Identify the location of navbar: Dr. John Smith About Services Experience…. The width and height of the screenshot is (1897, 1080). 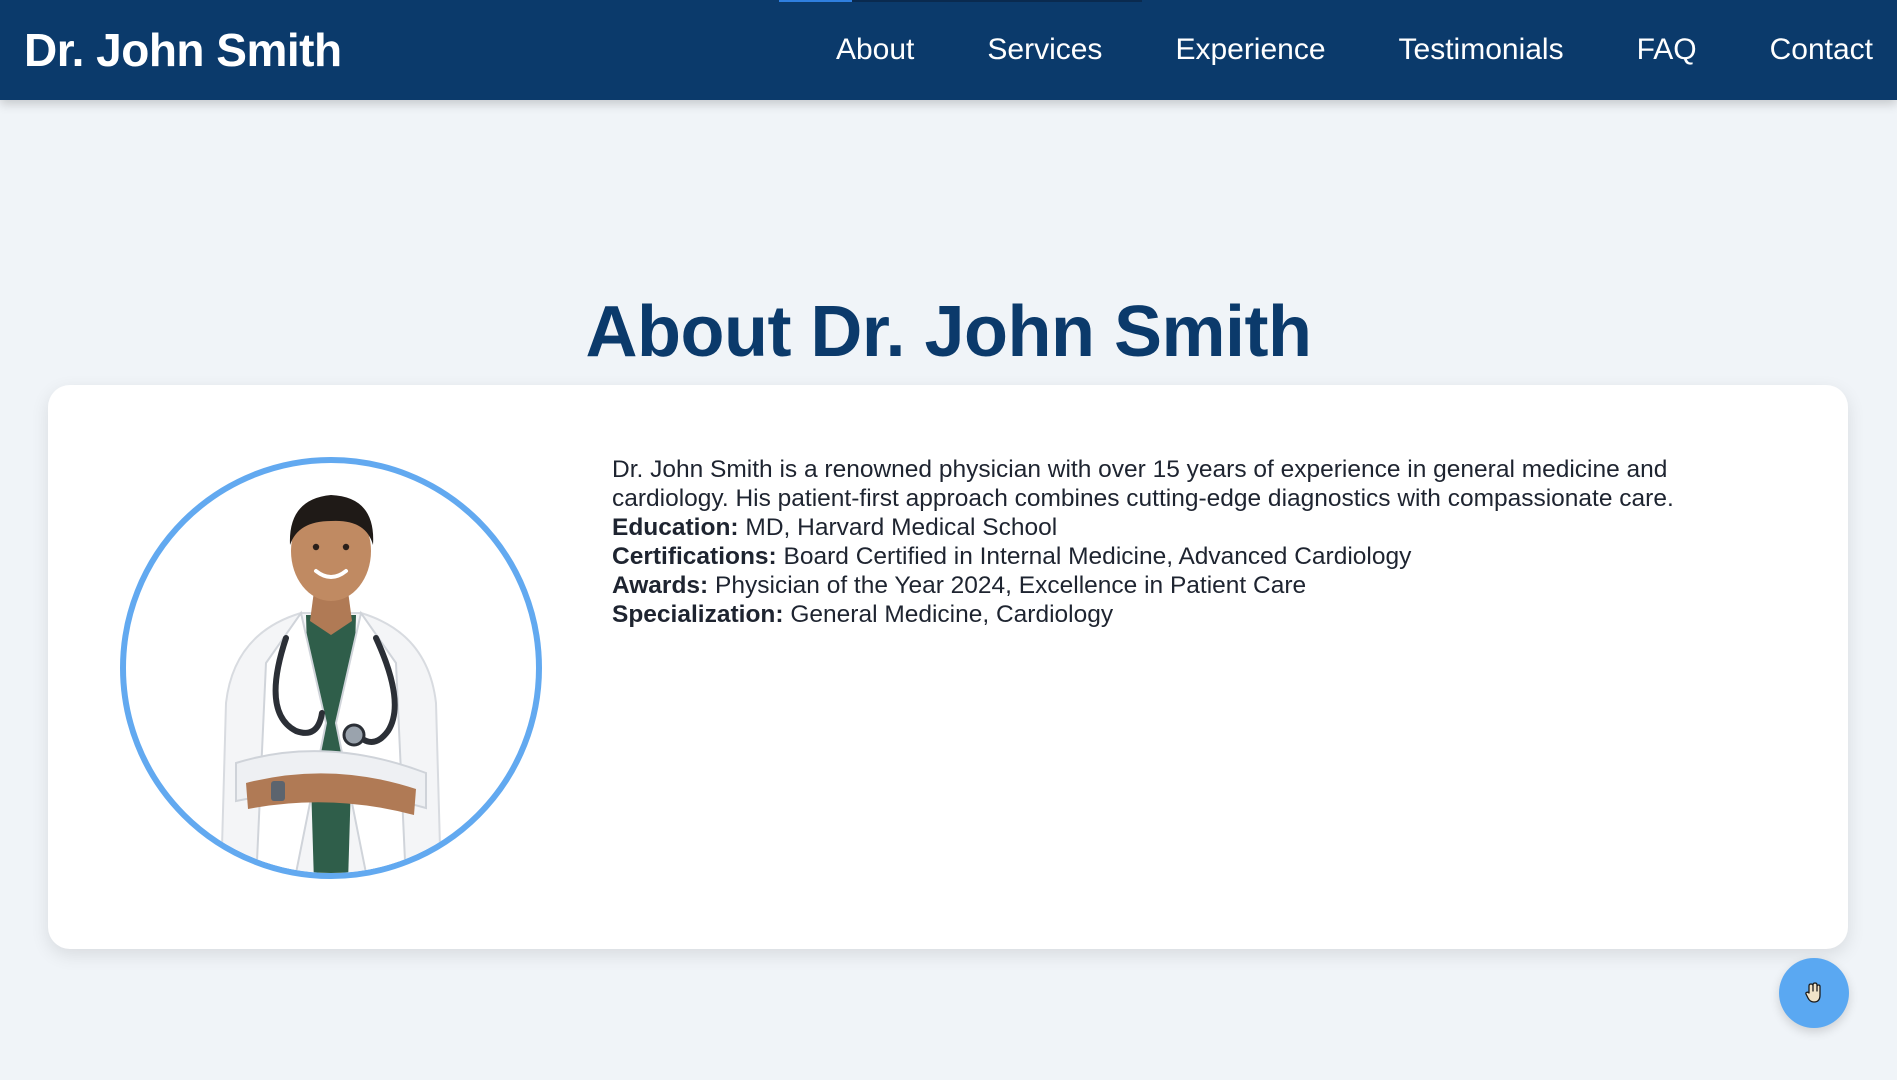
(948, 50).